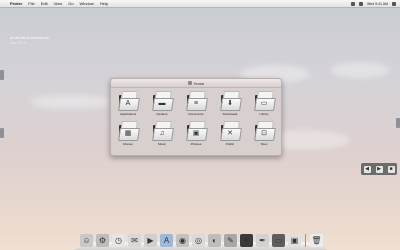 This screenshot has height=250, width=400. What do you see at coordinates (391, 169) in the screenshot?
I see `stop-icon: ■` at bounding box center [391, 169].